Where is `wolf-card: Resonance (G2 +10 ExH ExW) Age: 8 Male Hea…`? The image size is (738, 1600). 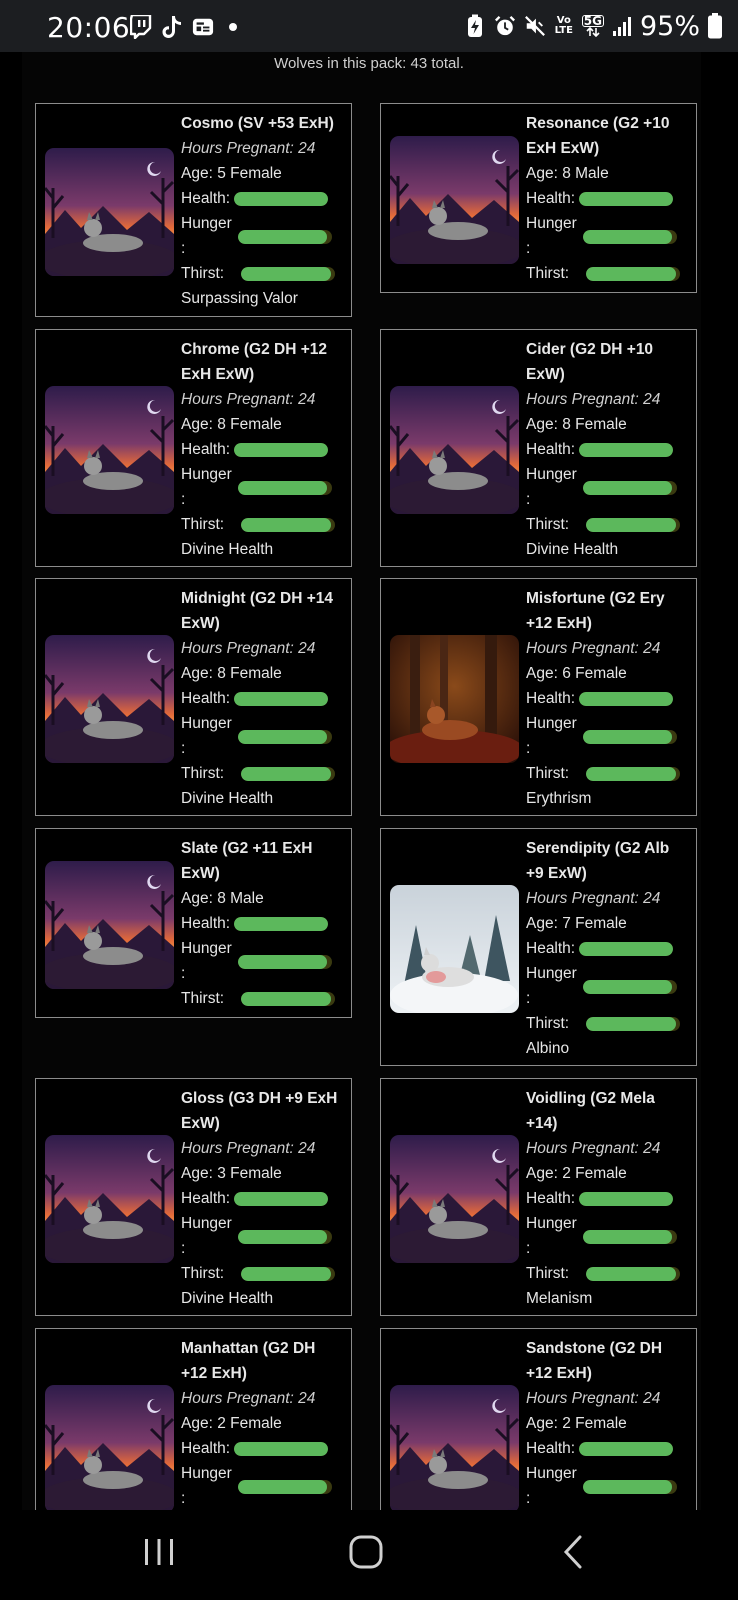 wolf-card: Resonance (G2 +10 ExH ExW) Age: 8 Male Hea… is located at coordinates (538, 198).